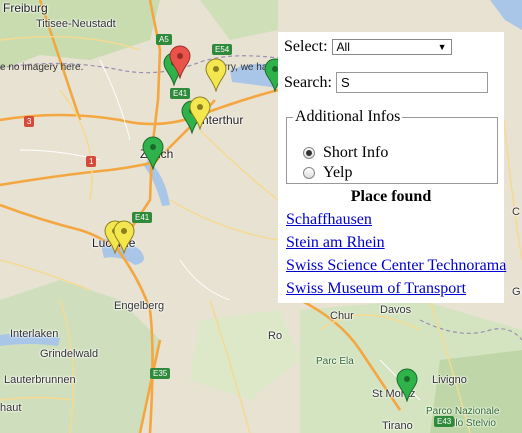 The image size is (522, 433). I want to click on select-label: Select:, so click(306, 46).